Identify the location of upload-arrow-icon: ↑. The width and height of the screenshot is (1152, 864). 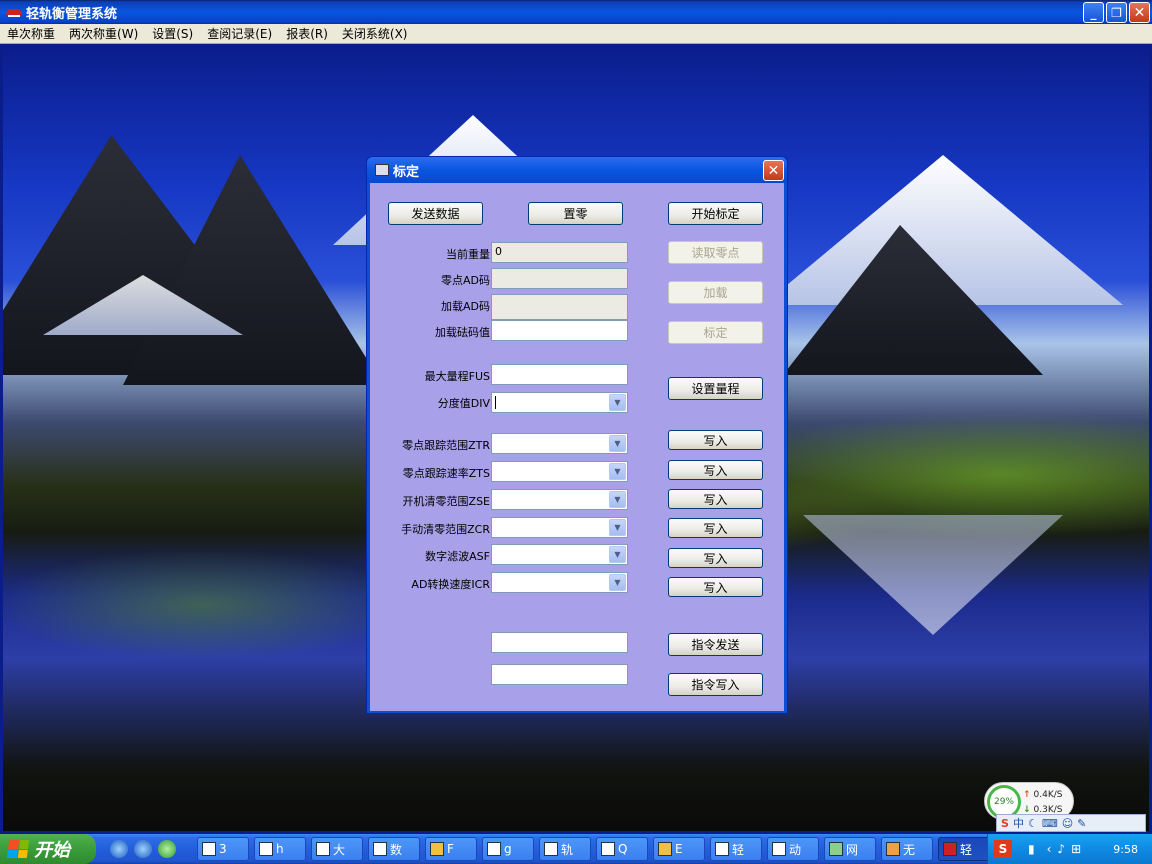
(1027, 795).